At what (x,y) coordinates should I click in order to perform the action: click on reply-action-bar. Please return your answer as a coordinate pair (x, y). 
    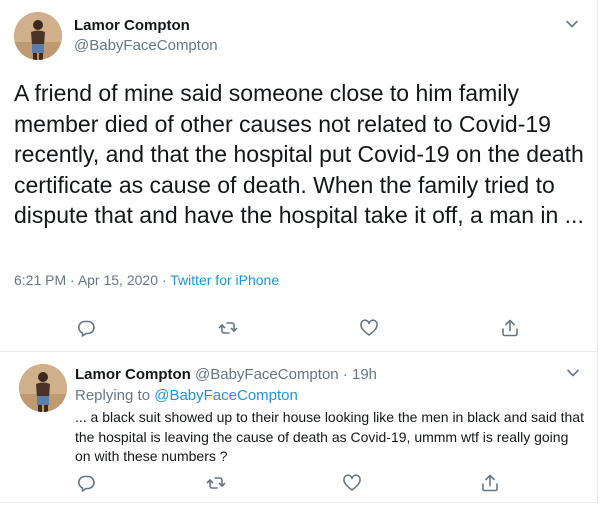
    Looking at the image, I should click on (299, 483).